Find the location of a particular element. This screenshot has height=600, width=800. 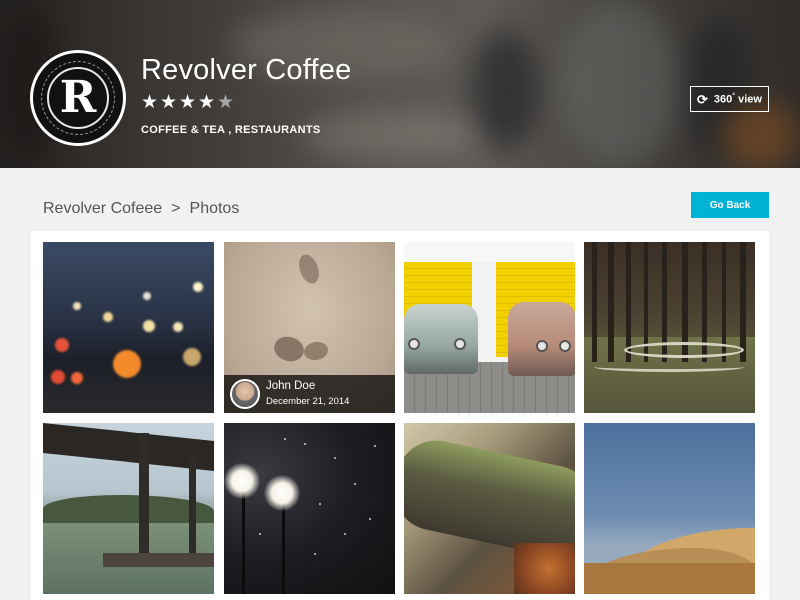

360-view-button: ⟳ 360° view is located at coordinates (729, 99).